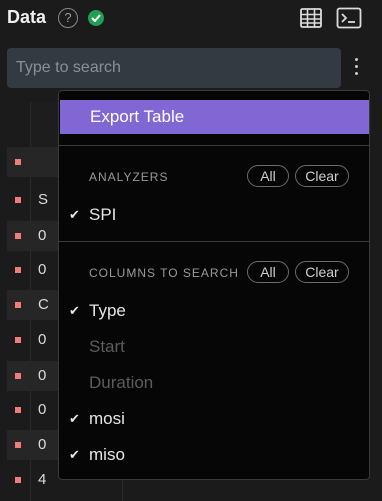  Describe the element at coordinates (214, 419) in the screenshot. I see `column-item-mosi: ✔ mosi` at that location.